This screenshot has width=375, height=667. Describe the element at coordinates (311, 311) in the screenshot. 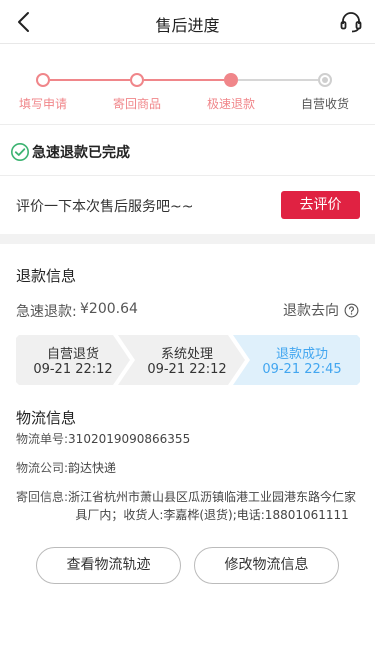

I see `refund-destination-label: 退款去向` at that location.